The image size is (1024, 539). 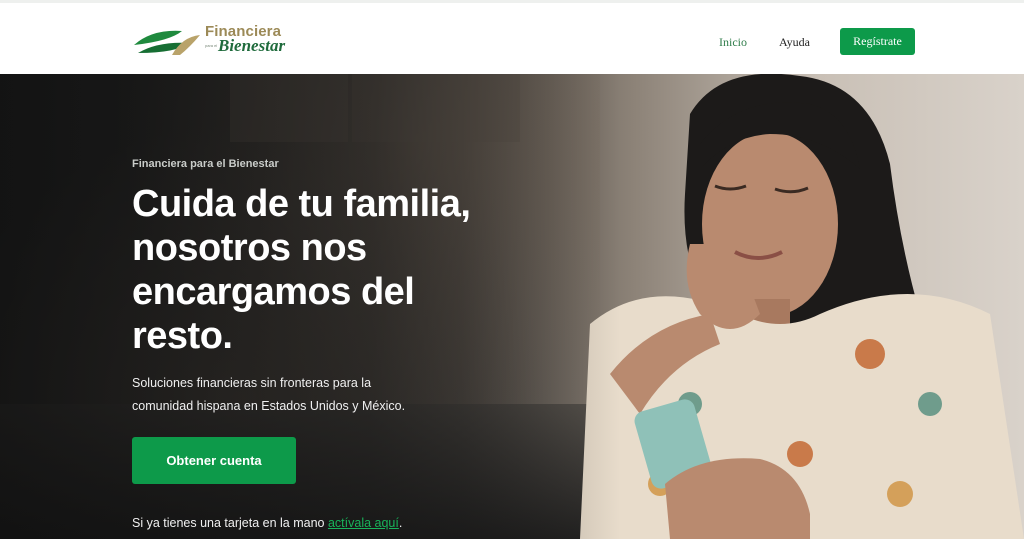 What do you see at coordinates (205, 164) in the screenshot?
I see `hero-eyebrow: Financiera para el Bienestar` at bounding box center [205, 164].